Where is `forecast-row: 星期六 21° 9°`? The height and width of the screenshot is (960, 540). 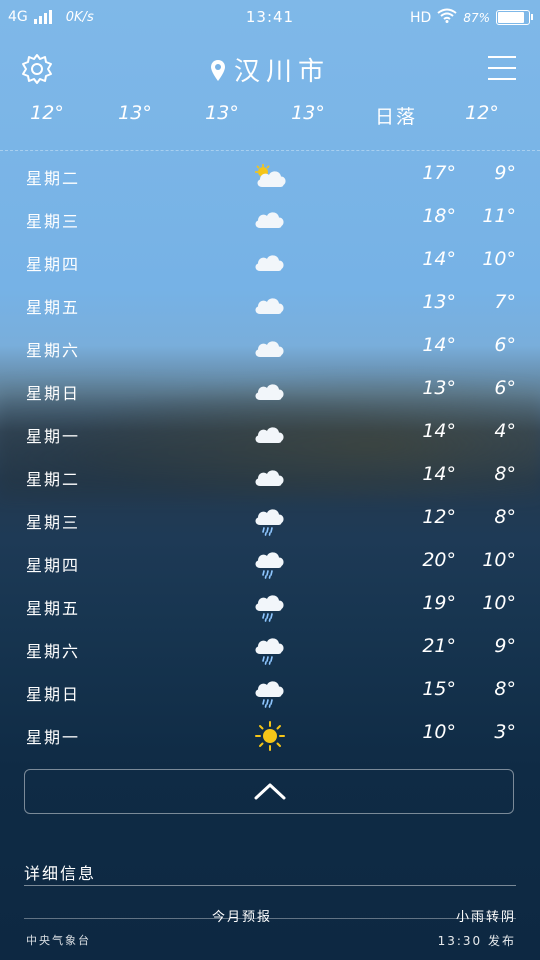
forecast-row: 星期六 21° 9° is located at coordinates (270, 649).